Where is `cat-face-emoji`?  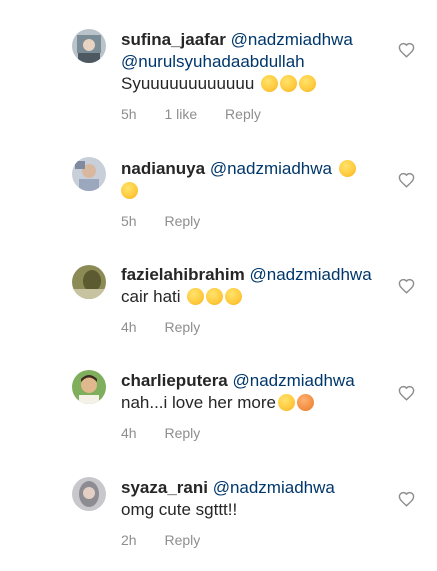 cat-face-emoji is located at coordinates (305, 402).